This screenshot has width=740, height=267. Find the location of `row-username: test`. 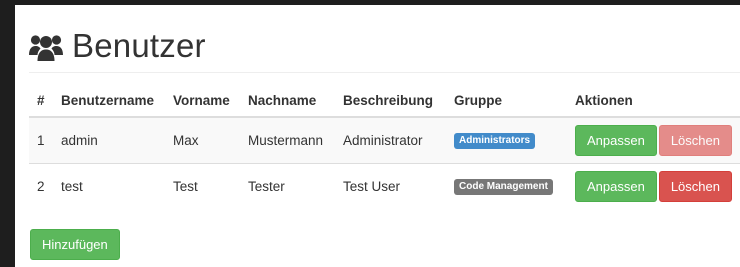

row-username: test is located at coordinates (109, 185).